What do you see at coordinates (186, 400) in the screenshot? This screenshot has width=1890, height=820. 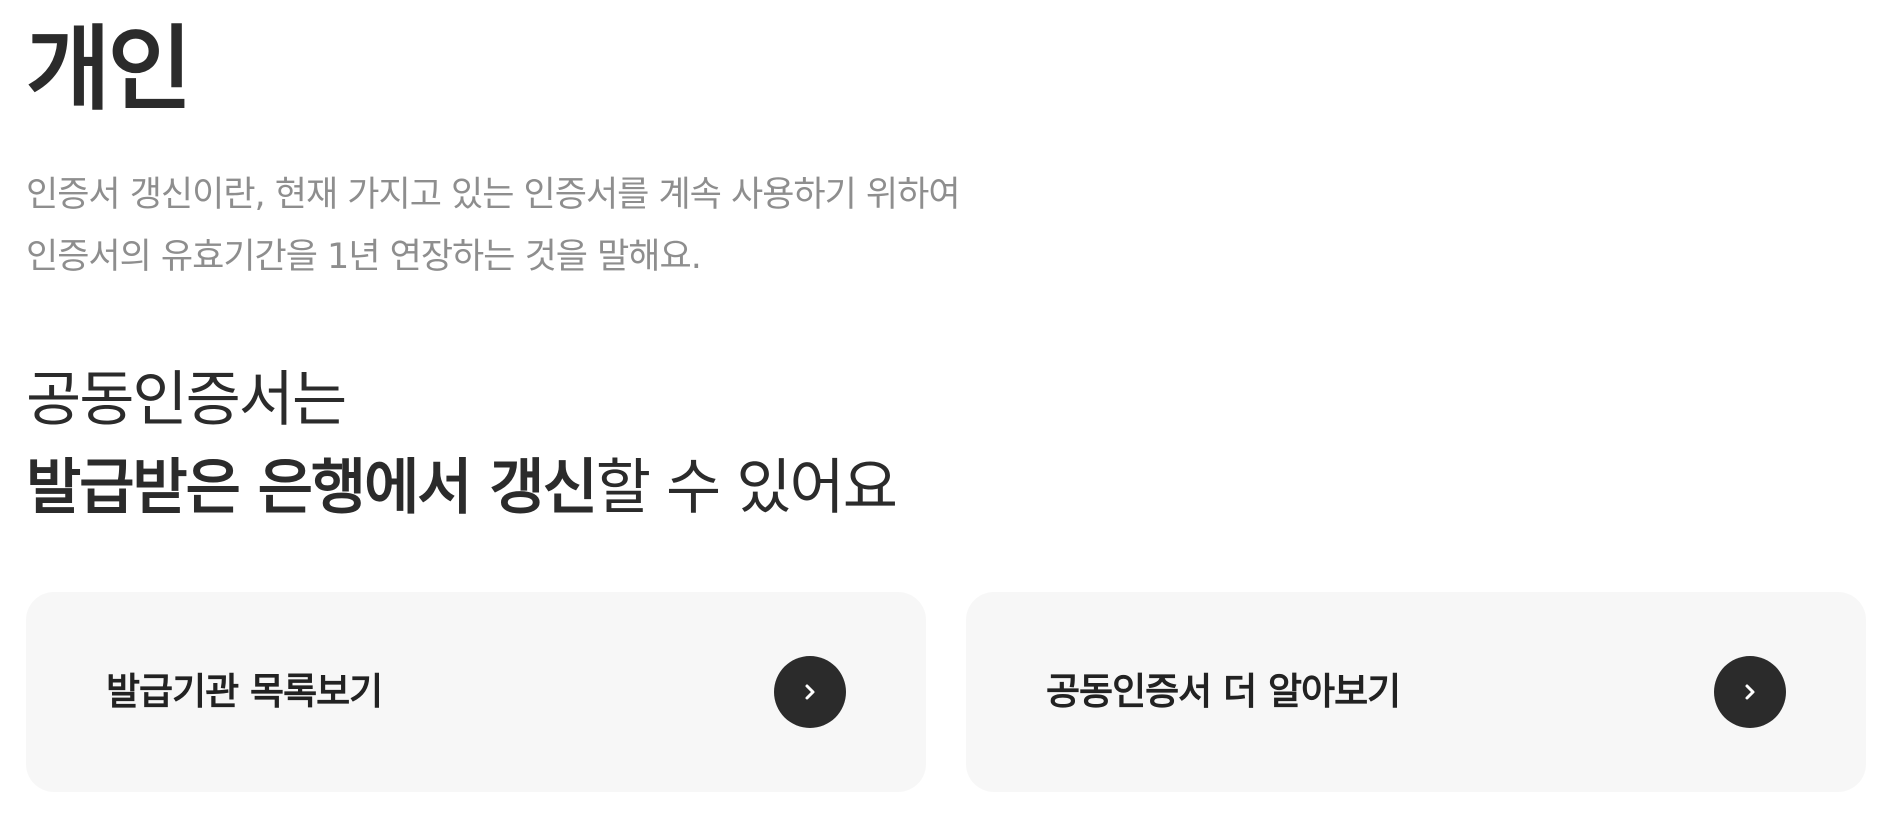 I see `headline-line-1: 공동인증서는` at bounding box center [186, 400].